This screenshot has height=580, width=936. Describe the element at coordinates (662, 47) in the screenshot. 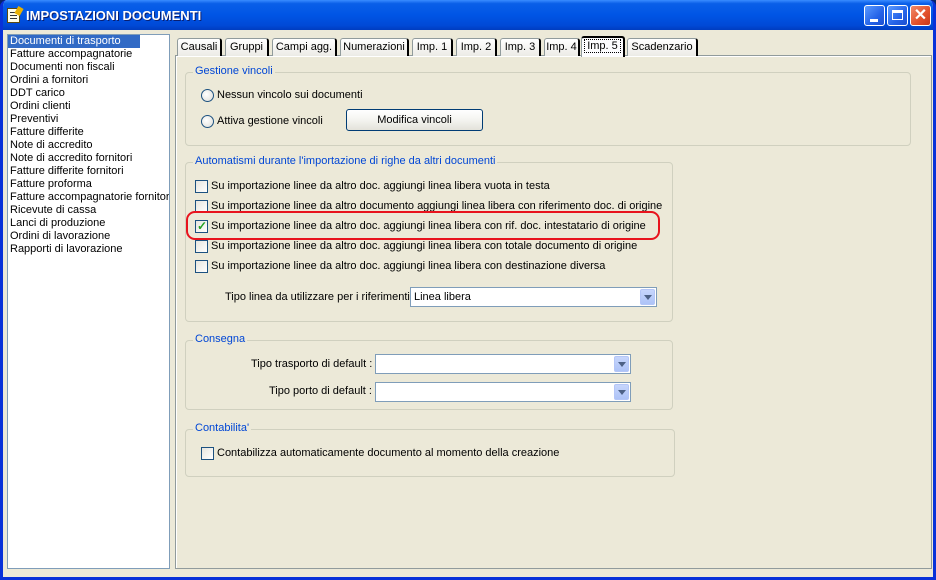

I see `tab-scadenzario: Scadenzario` at that location.